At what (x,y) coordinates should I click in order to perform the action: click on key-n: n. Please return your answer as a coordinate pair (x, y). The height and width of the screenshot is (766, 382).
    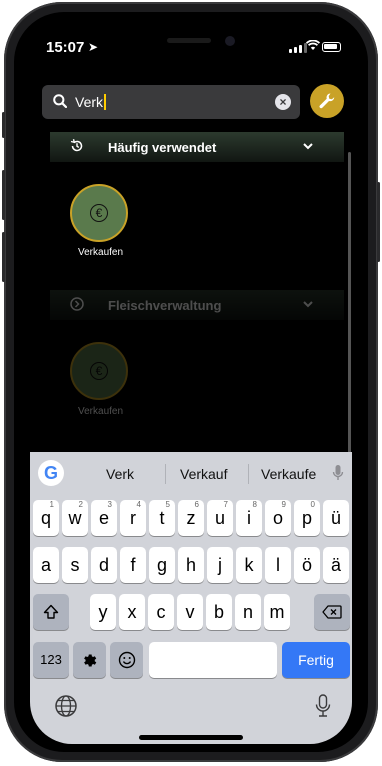
    Looking at the image, I should click on (248, 612).